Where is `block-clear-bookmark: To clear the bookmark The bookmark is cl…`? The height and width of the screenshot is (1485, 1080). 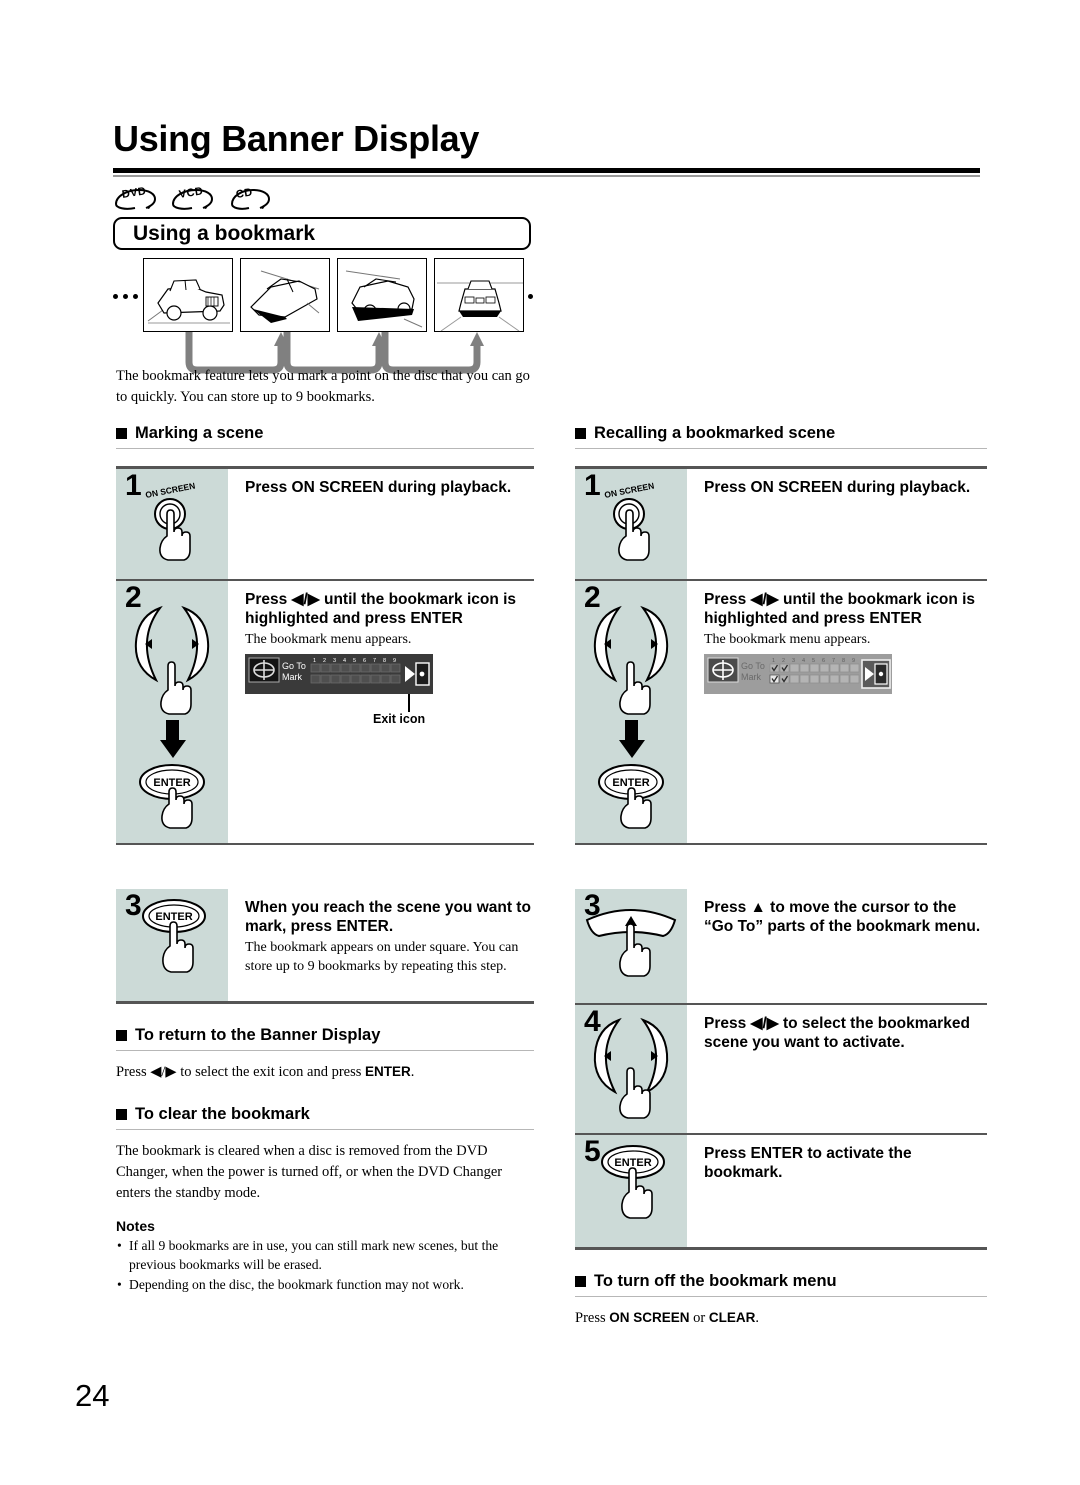
block-clear-bookmark: To clear the bookmark The bookmark is cl… is located at coordinates (325, 1154).